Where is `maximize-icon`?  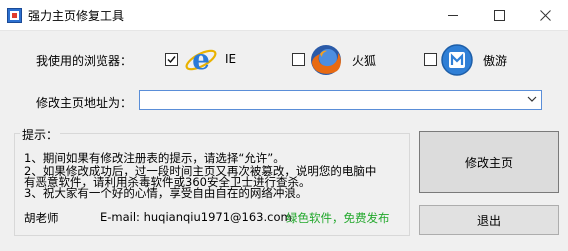
maximize-icon is located at coordinates (499, 15).